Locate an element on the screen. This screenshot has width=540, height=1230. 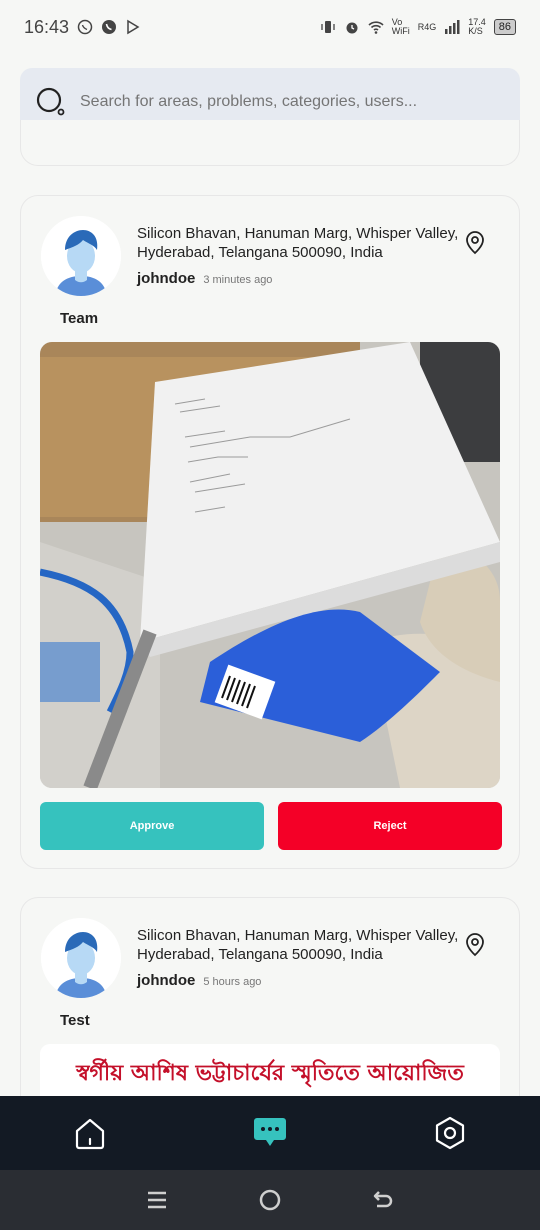
signal-icon is located at coordinates (452, 27).